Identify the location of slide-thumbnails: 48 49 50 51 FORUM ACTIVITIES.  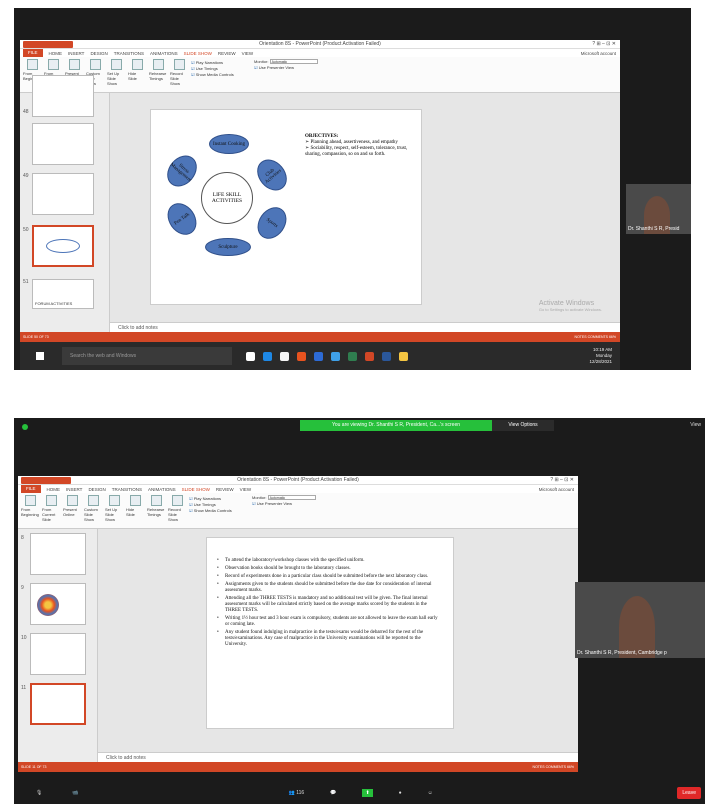
(65, 208).